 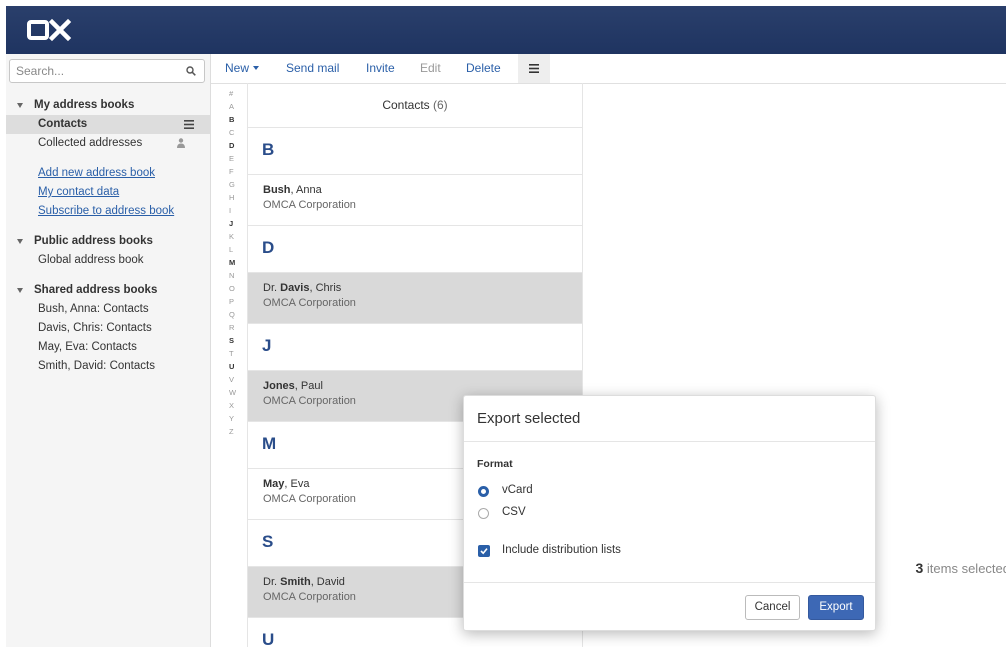 I want to click on search-icon, so click(x=191, y=71).